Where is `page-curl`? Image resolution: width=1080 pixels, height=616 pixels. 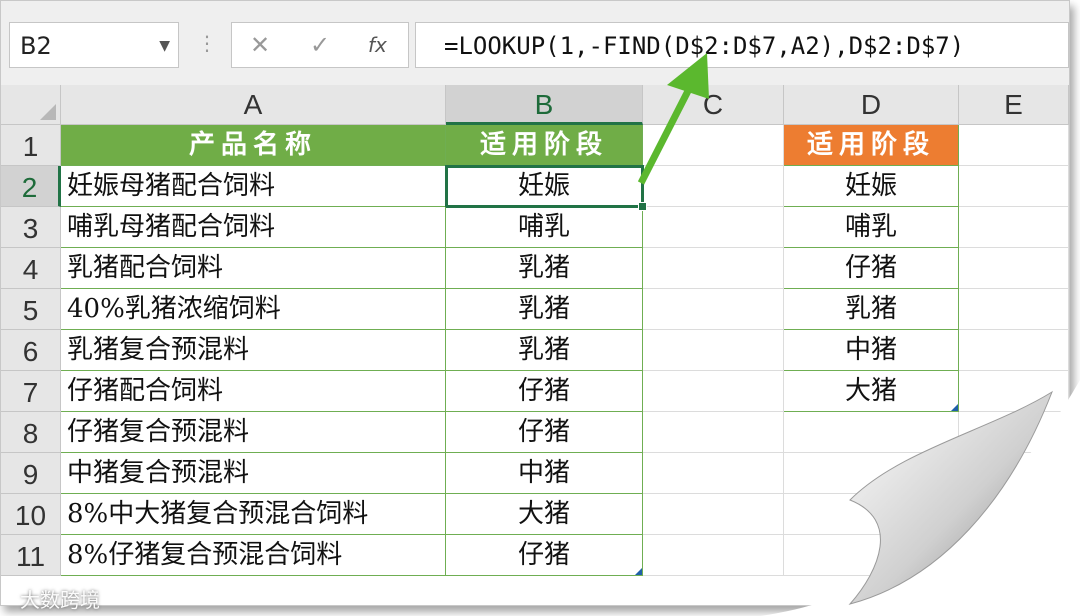
page-curl is located at coordinates (920, 498).